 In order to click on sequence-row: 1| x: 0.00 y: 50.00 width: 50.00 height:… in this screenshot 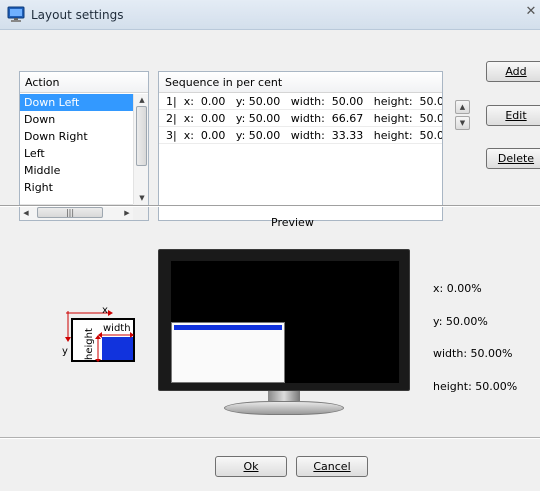, I will do `click(300, 101)`.